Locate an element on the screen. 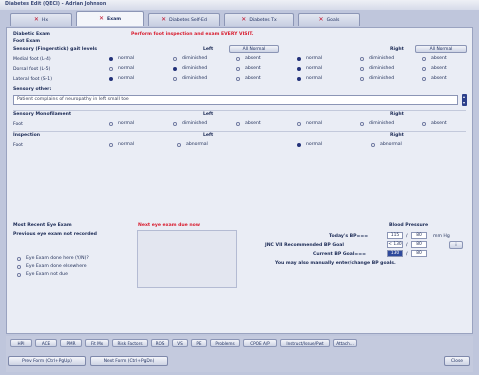  toolbar-button-ros: ROS is located at coordinates (160, 343).